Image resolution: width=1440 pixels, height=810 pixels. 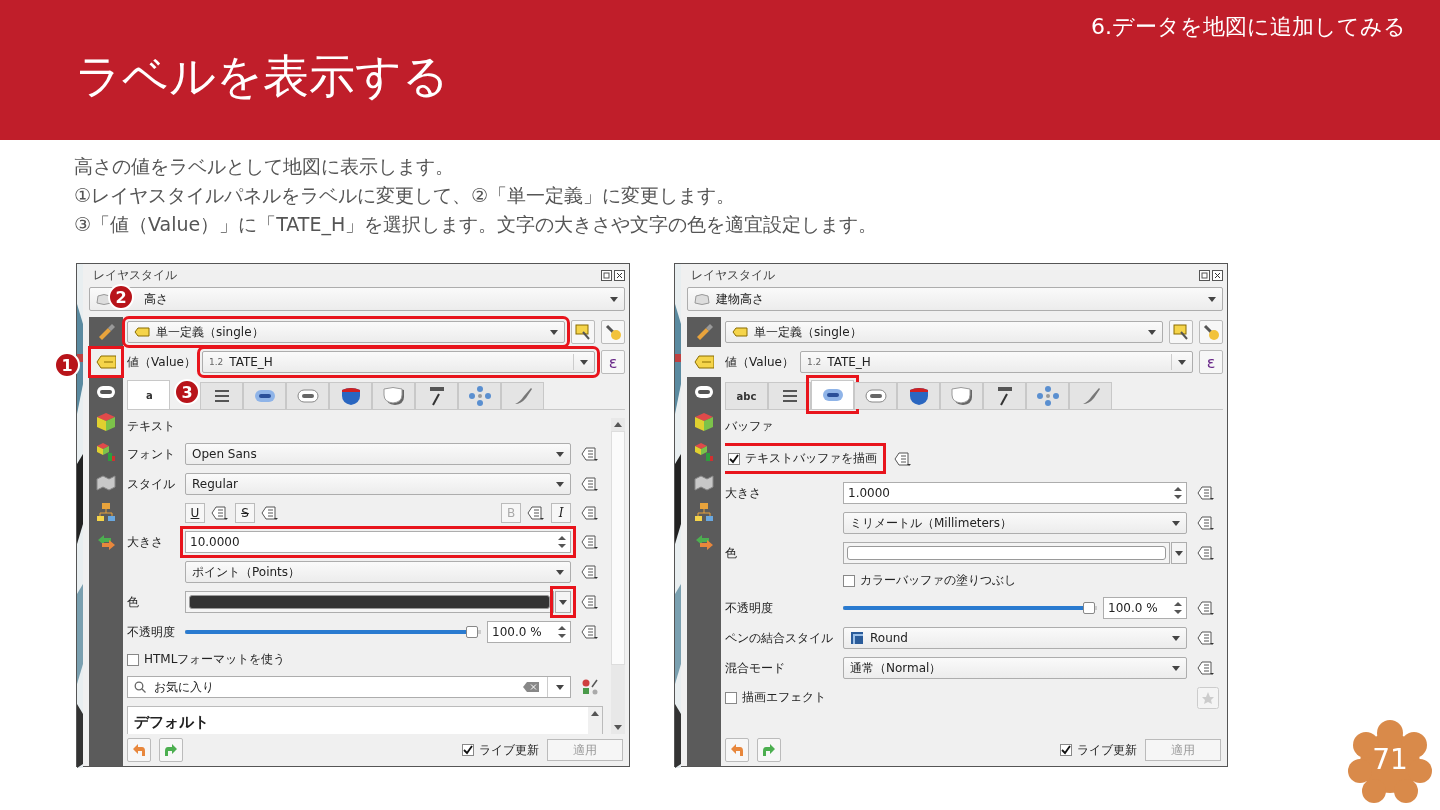 I want to click on label-edit-icon, so click(x=583, y=332).